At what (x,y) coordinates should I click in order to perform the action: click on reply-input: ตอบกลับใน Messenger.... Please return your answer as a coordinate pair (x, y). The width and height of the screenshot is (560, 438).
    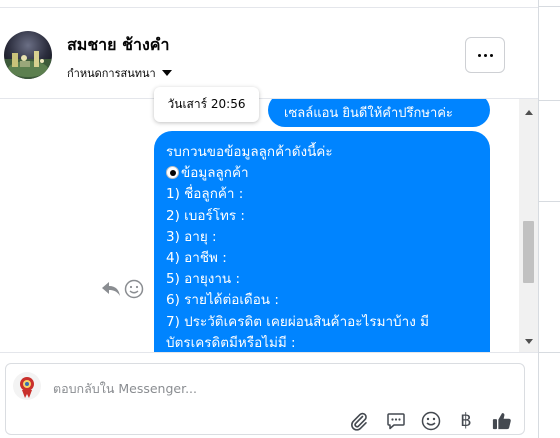
    Looking at the image, I should click on (125, 389).